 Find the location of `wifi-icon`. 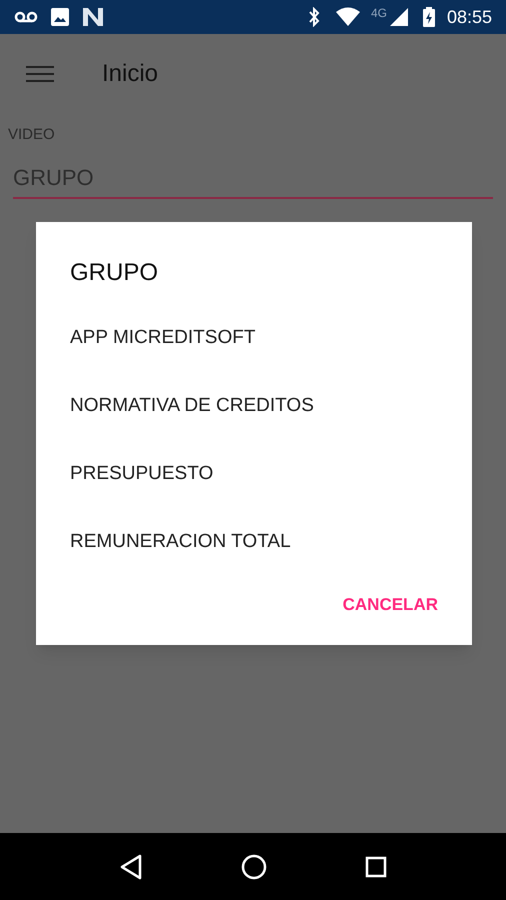

wifi-icon is located at coordinates (347, 17).